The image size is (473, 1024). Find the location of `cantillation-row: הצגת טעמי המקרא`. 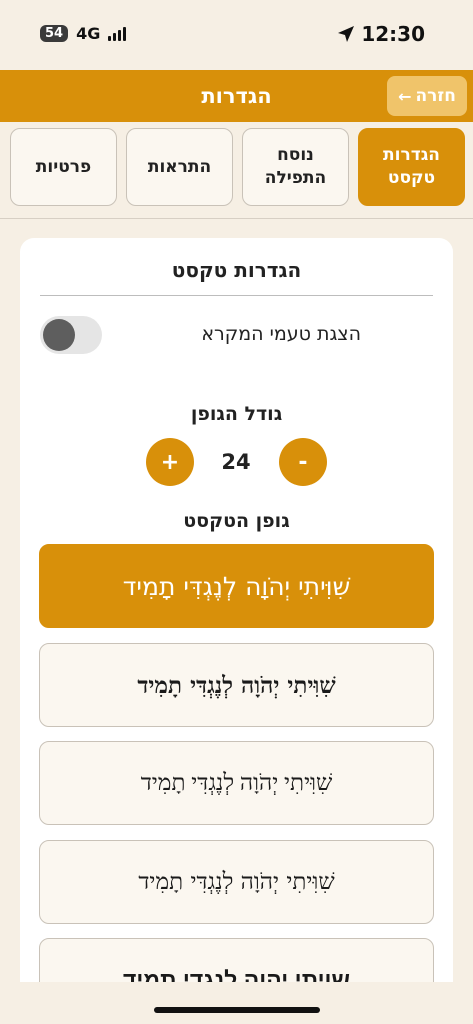

cantillation-row: הצגת טעמי המקרא is located at coordinates (236, 335).